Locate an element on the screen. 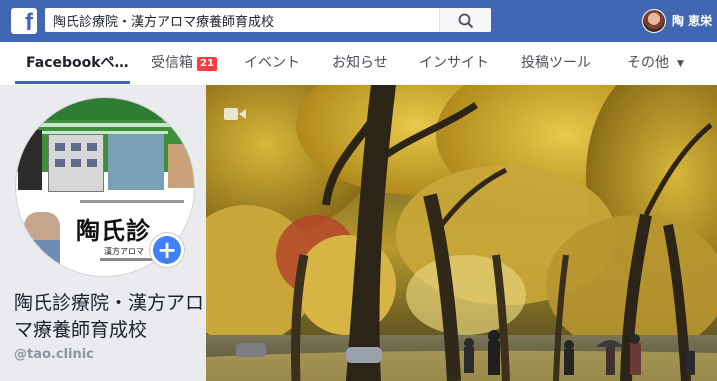  search-icon is located at coordinates (466, 21).